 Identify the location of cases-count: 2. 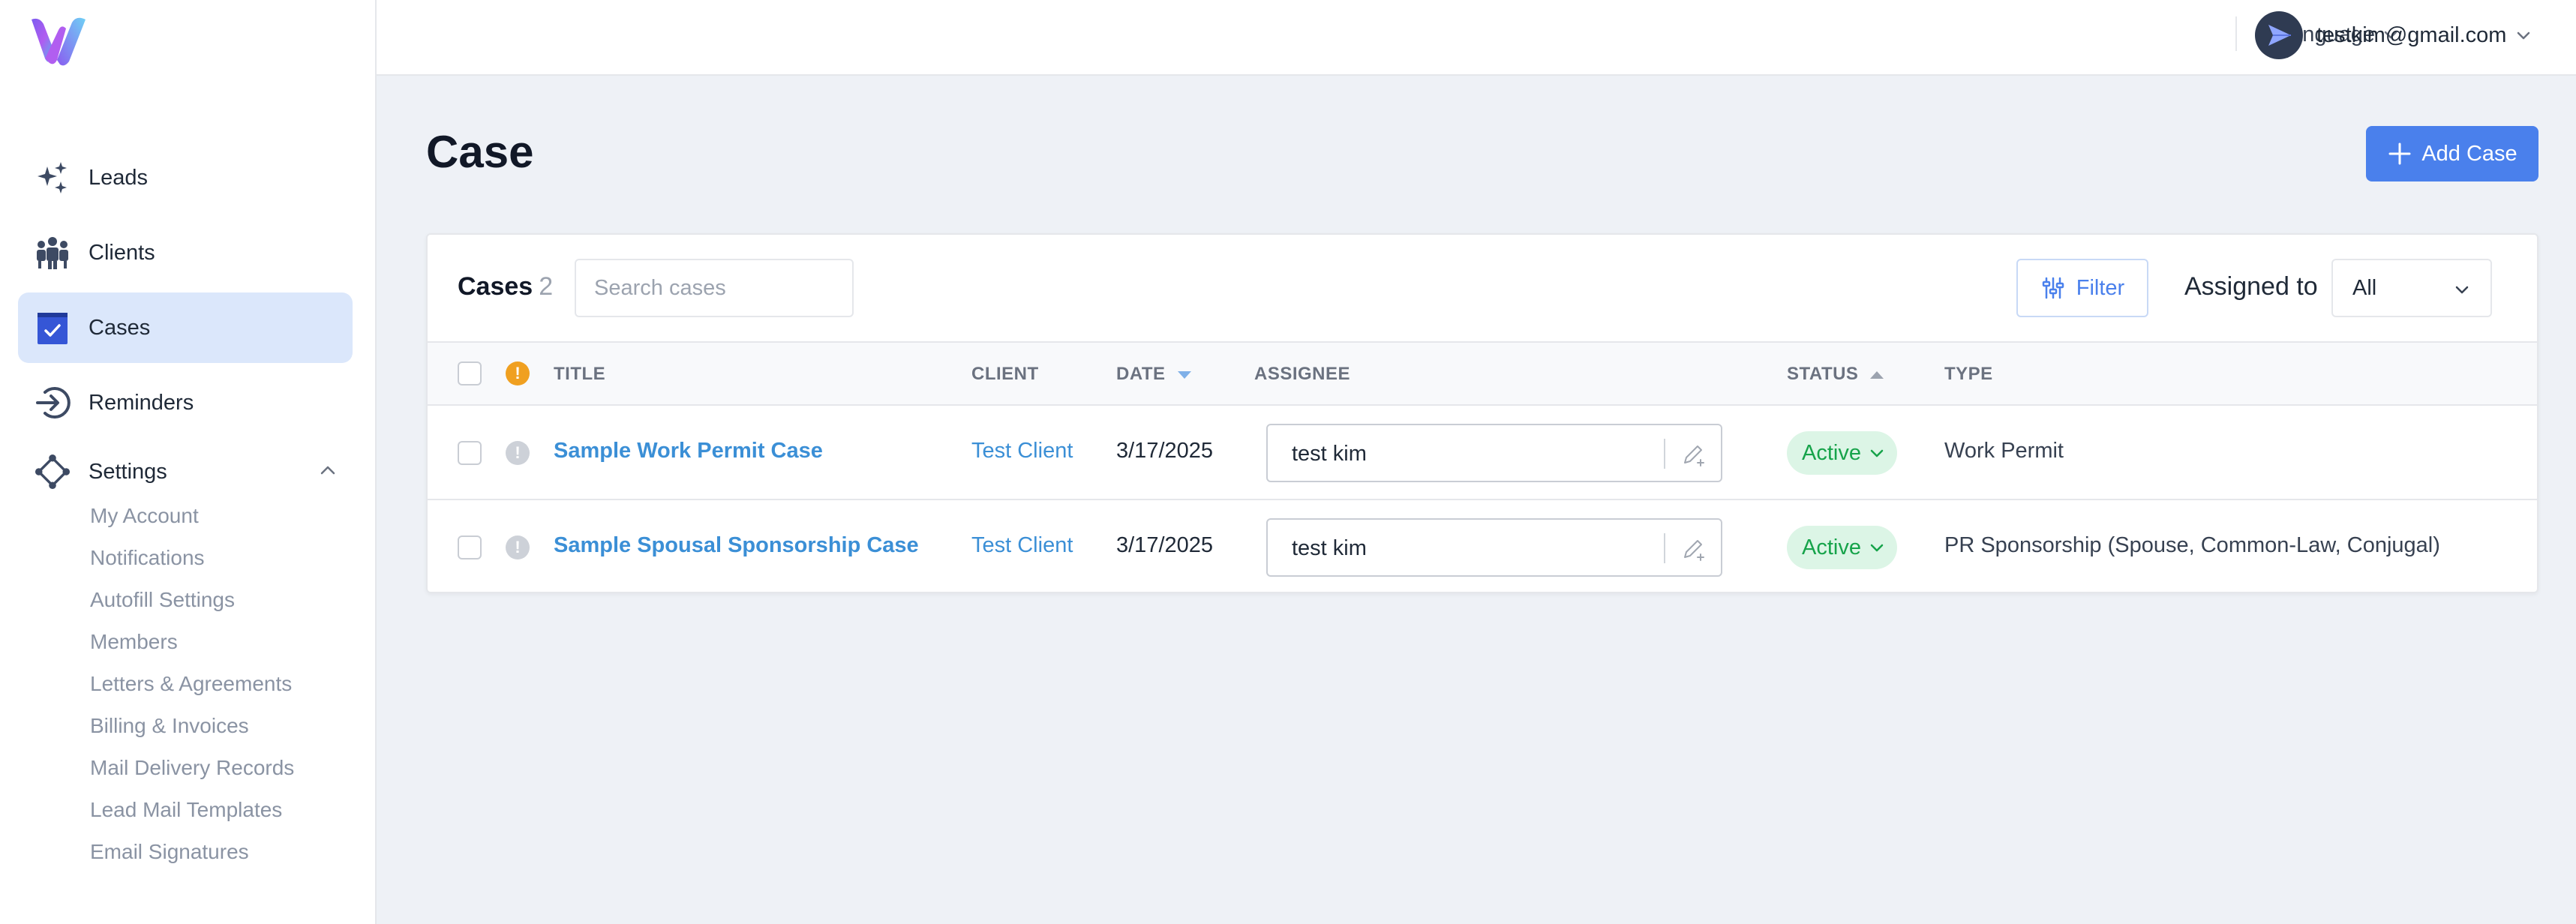
(546, 286).